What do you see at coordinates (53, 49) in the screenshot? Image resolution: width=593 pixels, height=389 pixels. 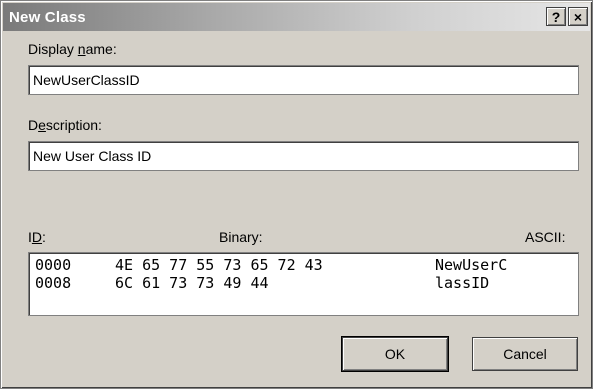 I see `display-name-label-text: Display` at bounding box center [53, 49].